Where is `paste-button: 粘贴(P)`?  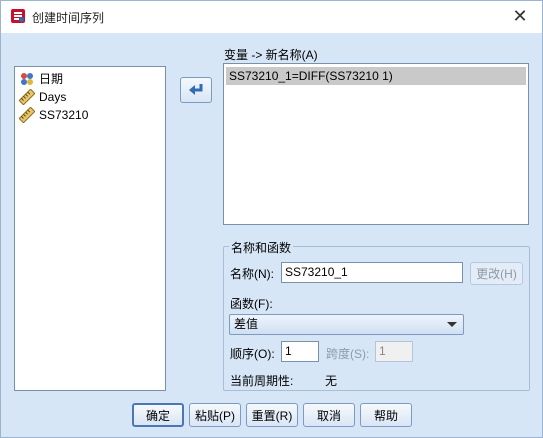 paste-button: 粘贴(P) is located at coordinates (215, 415).